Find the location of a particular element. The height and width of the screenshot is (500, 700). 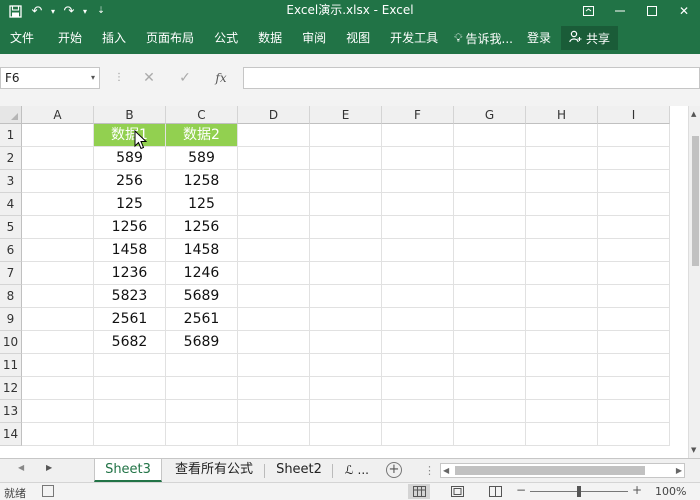

cell-g11 is located at coordinates (490, 365).